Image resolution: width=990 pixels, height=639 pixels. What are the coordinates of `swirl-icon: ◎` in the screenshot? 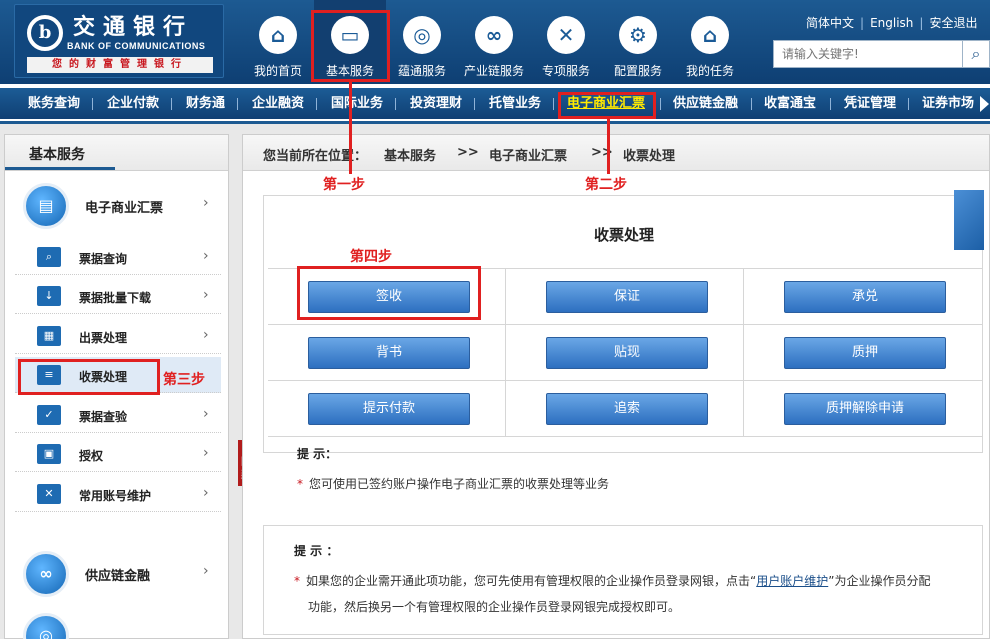 It's located at (422, 35).